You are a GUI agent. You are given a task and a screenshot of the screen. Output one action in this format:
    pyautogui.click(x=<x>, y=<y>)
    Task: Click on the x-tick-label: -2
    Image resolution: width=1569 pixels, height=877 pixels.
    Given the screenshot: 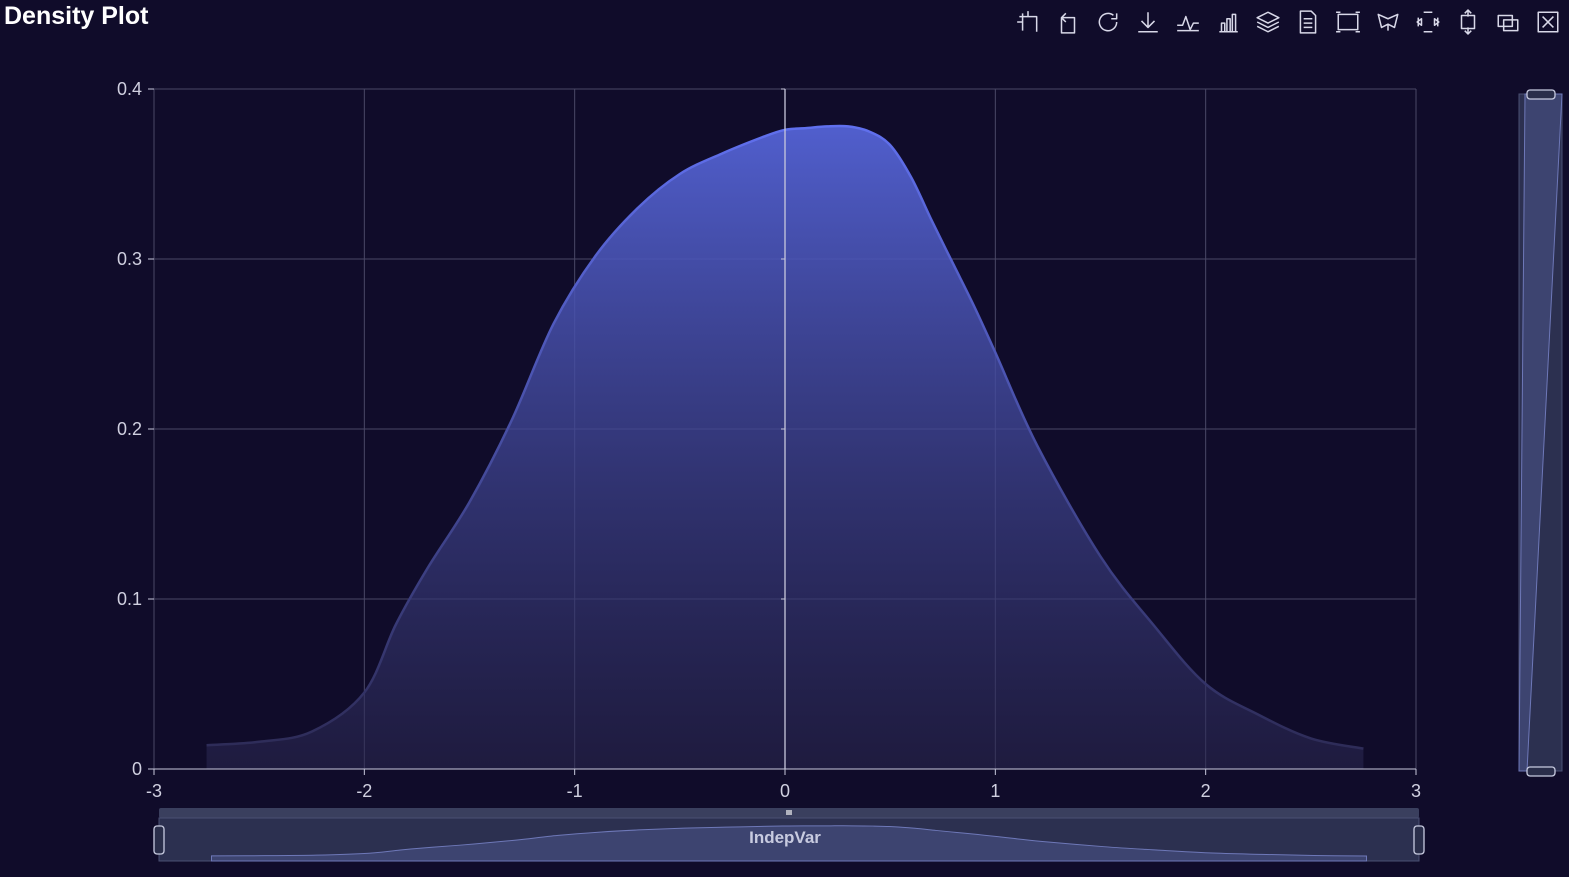 What is the action you would take?
    pyautogui.click(x=364, y=791)
    